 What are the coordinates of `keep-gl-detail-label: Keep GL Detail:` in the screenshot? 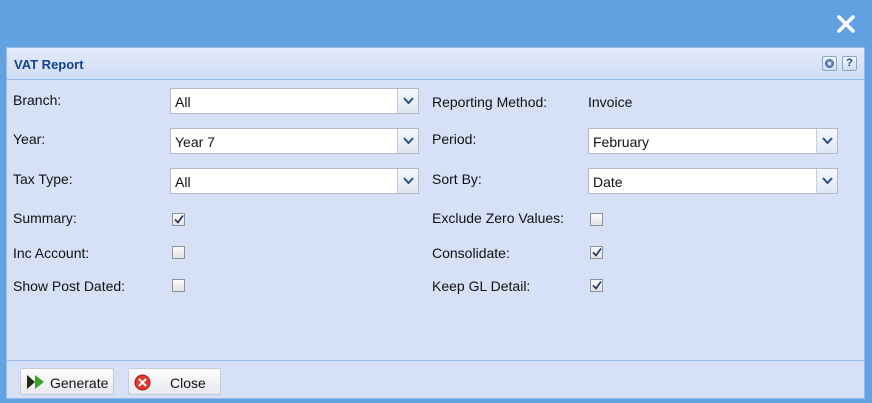 It's located at (481, 286).